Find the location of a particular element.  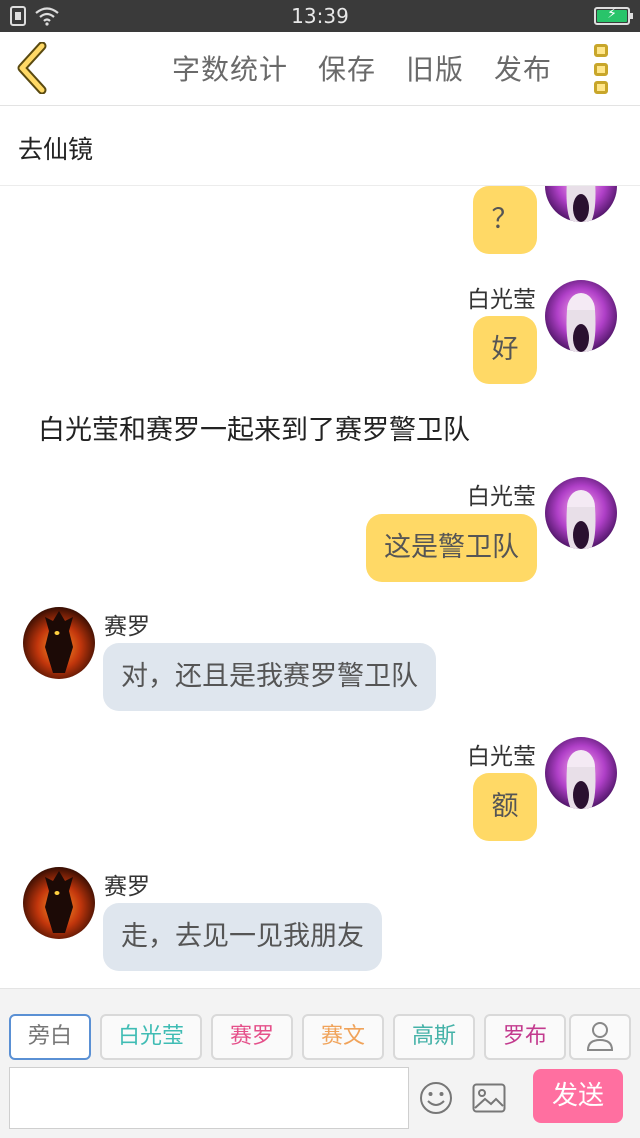

message-bubble: 这是警卫队 is located at coordinates (451, 548).